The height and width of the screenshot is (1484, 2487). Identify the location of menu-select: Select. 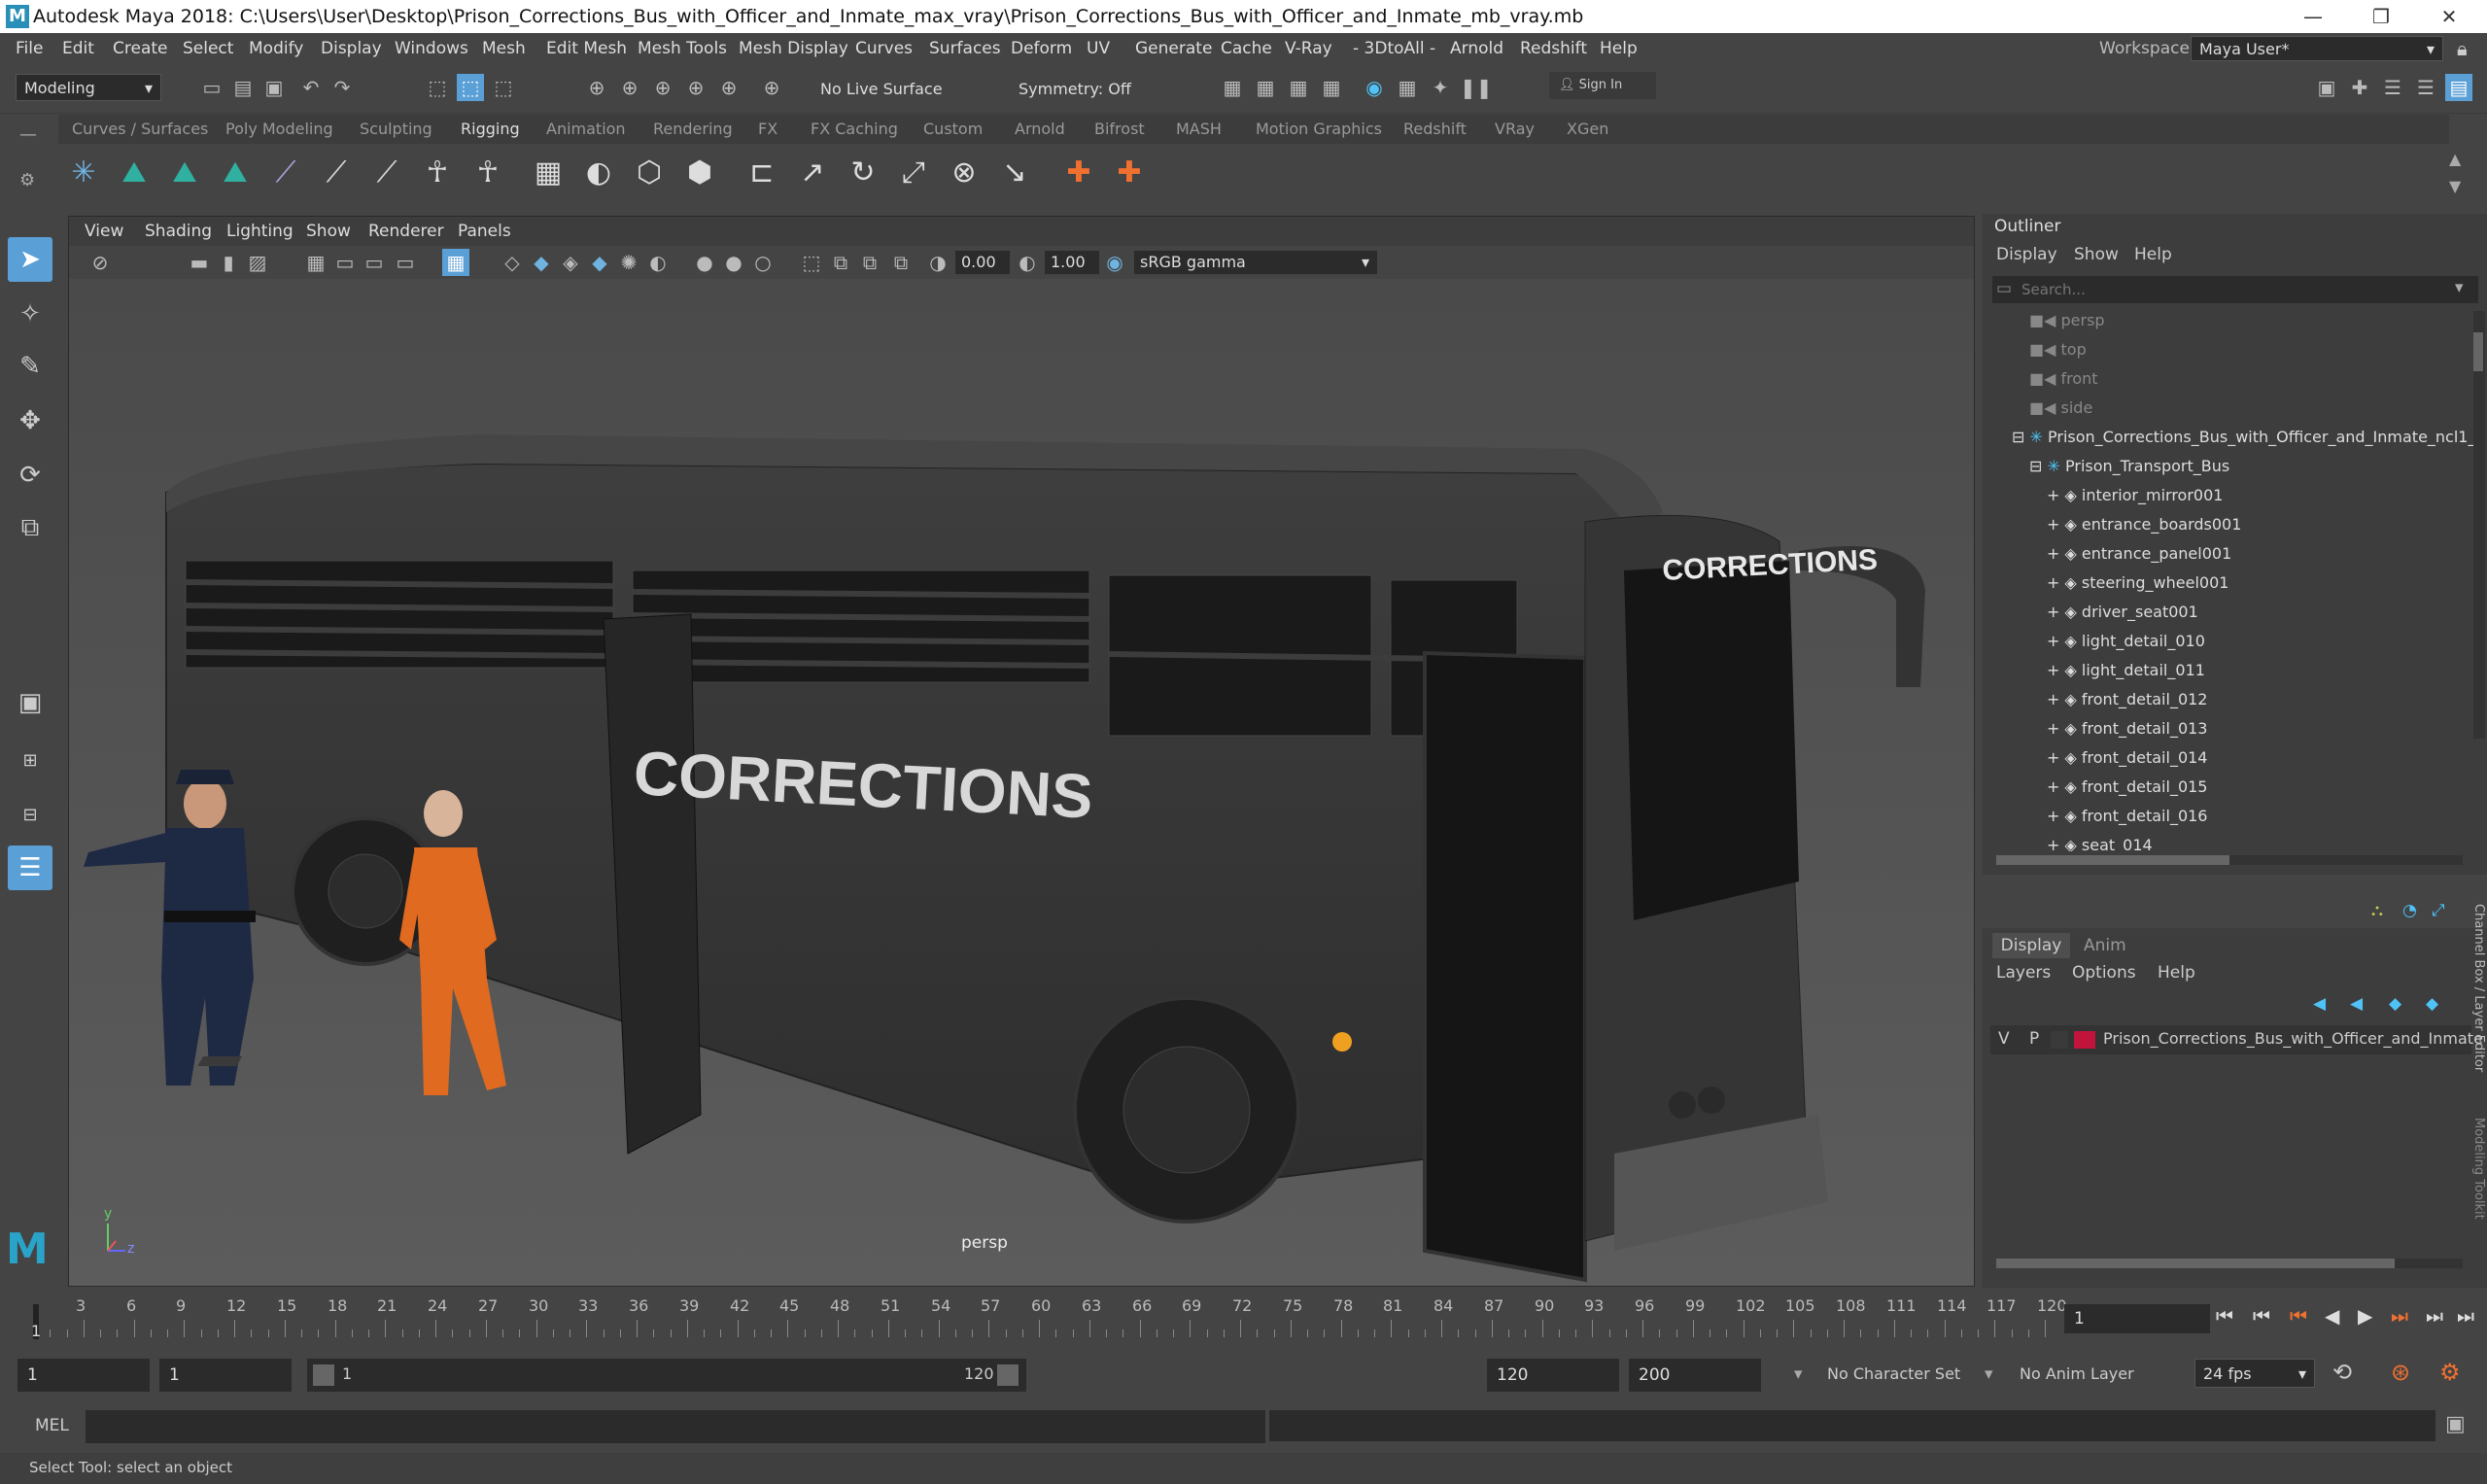
(208, 48).